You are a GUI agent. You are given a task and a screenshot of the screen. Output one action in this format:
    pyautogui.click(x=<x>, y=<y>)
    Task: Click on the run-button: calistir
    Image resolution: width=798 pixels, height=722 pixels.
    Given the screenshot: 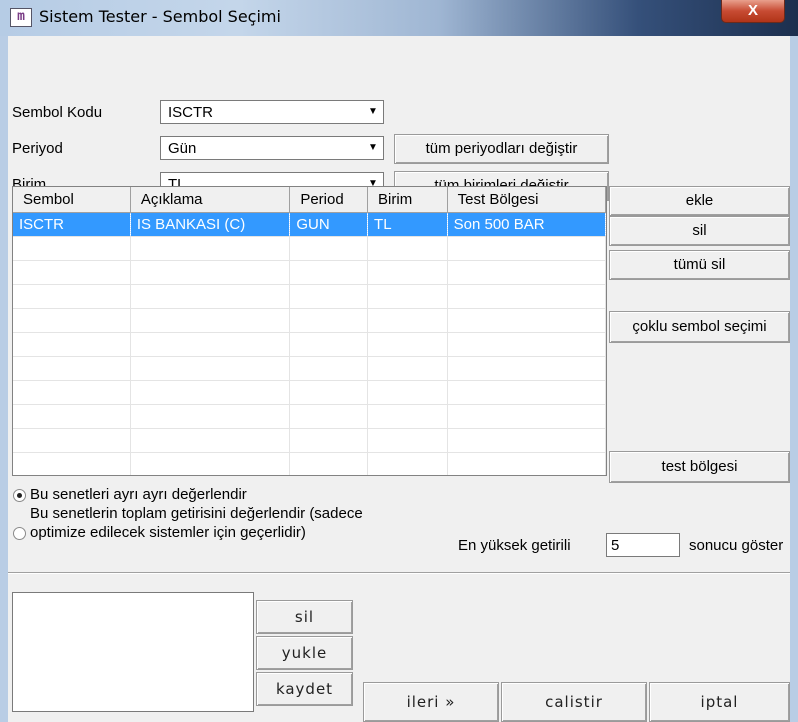 What is the action you would take?
    pyautogui.click(x=574, y=702)
    